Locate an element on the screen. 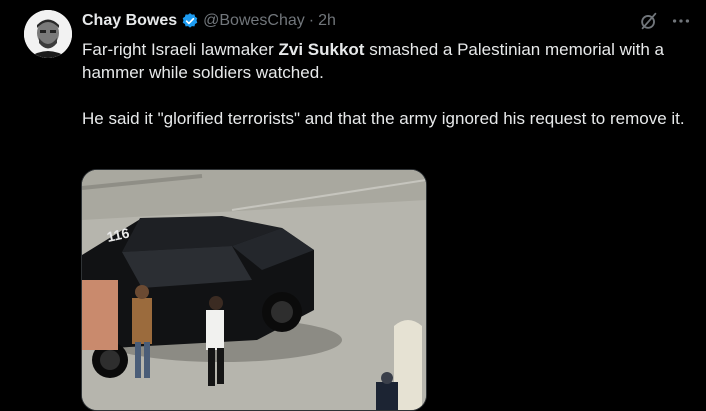  grok-icon is located at coordinates (649, 21).